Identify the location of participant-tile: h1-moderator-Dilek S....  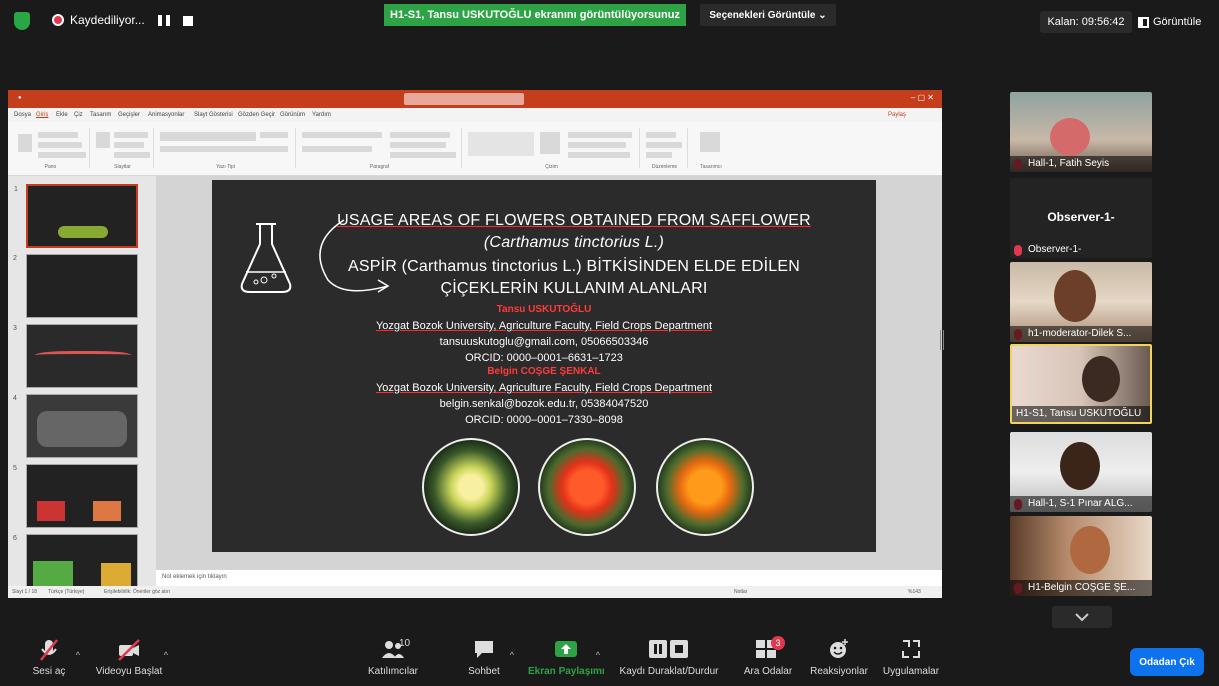
(1081, 302).